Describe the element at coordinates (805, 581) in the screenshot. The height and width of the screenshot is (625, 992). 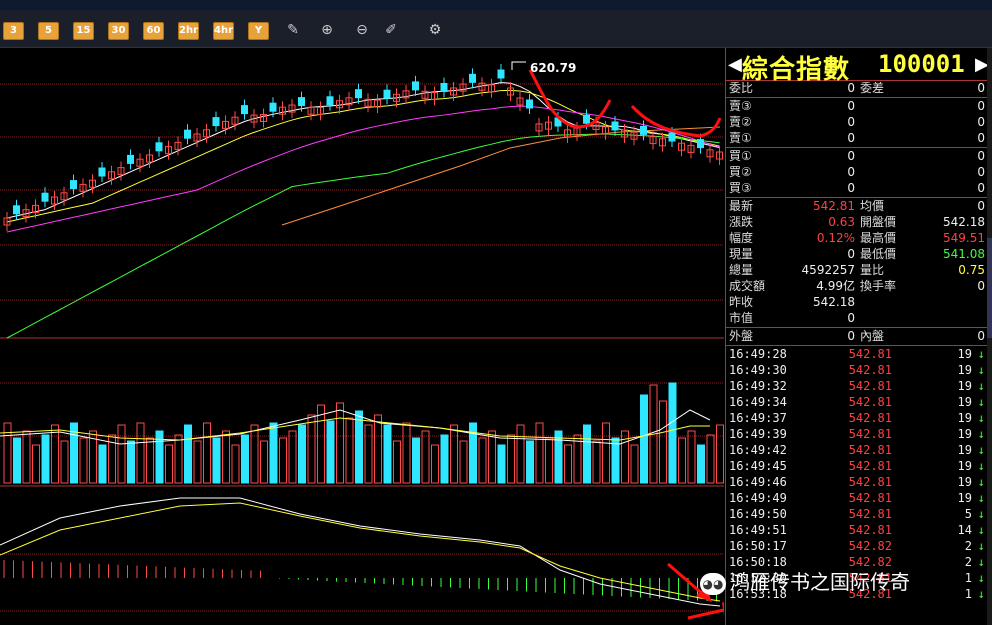
I see `watermark: ◕◕ 鸿雁传书之国际传奇` at that location.